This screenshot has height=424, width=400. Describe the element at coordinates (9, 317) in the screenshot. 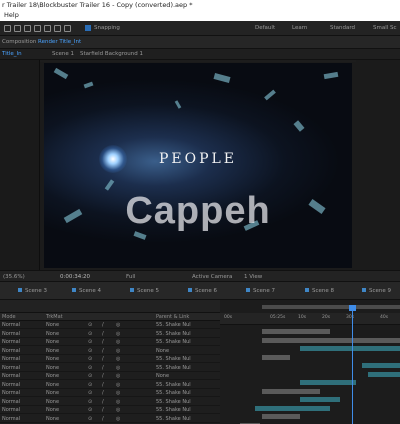

I see `column-mode: Mode` at that location.